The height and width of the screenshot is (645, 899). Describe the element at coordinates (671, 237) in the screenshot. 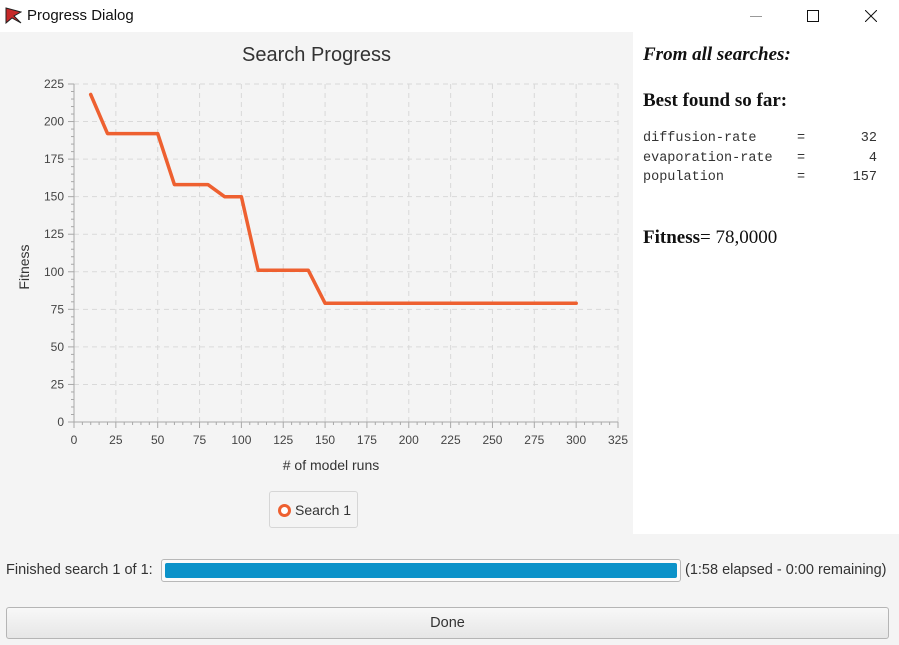

I see `fitness-label: Fitness` at that location.